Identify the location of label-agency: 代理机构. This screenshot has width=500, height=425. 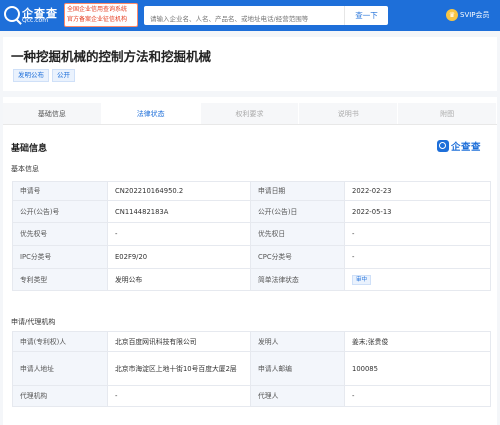
(60, 396).